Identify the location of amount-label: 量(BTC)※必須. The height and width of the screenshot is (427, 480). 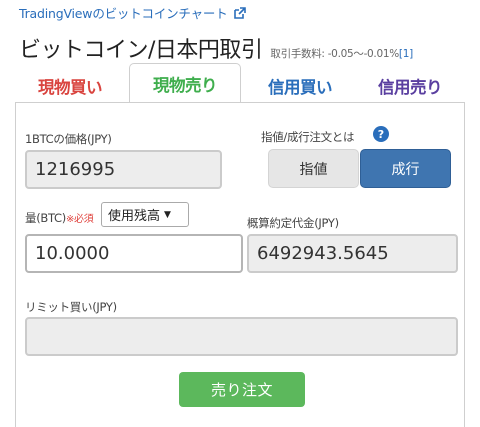
(59, 218).